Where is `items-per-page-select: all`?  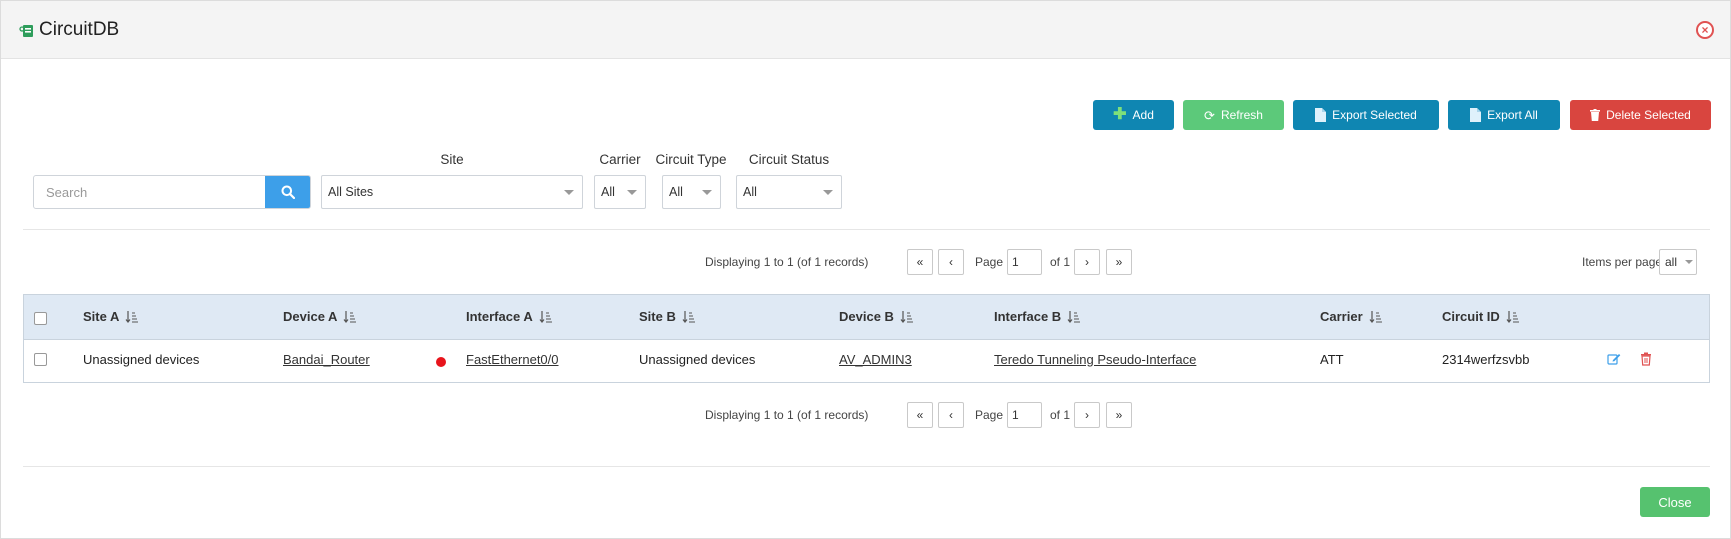 items-per-page-select: all is located at coordinates (1678, 262).